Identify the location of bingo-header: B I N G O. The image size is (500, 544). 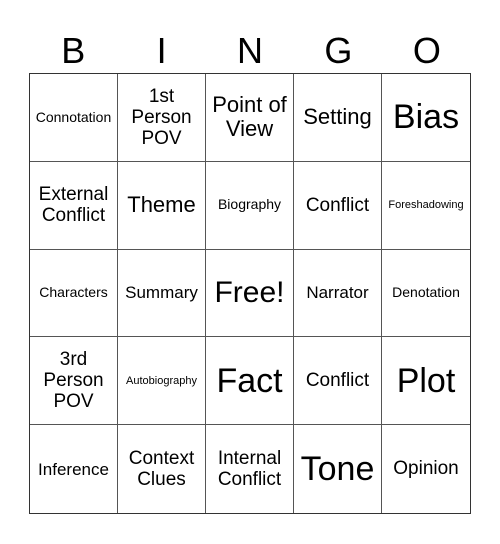
(250, 50).